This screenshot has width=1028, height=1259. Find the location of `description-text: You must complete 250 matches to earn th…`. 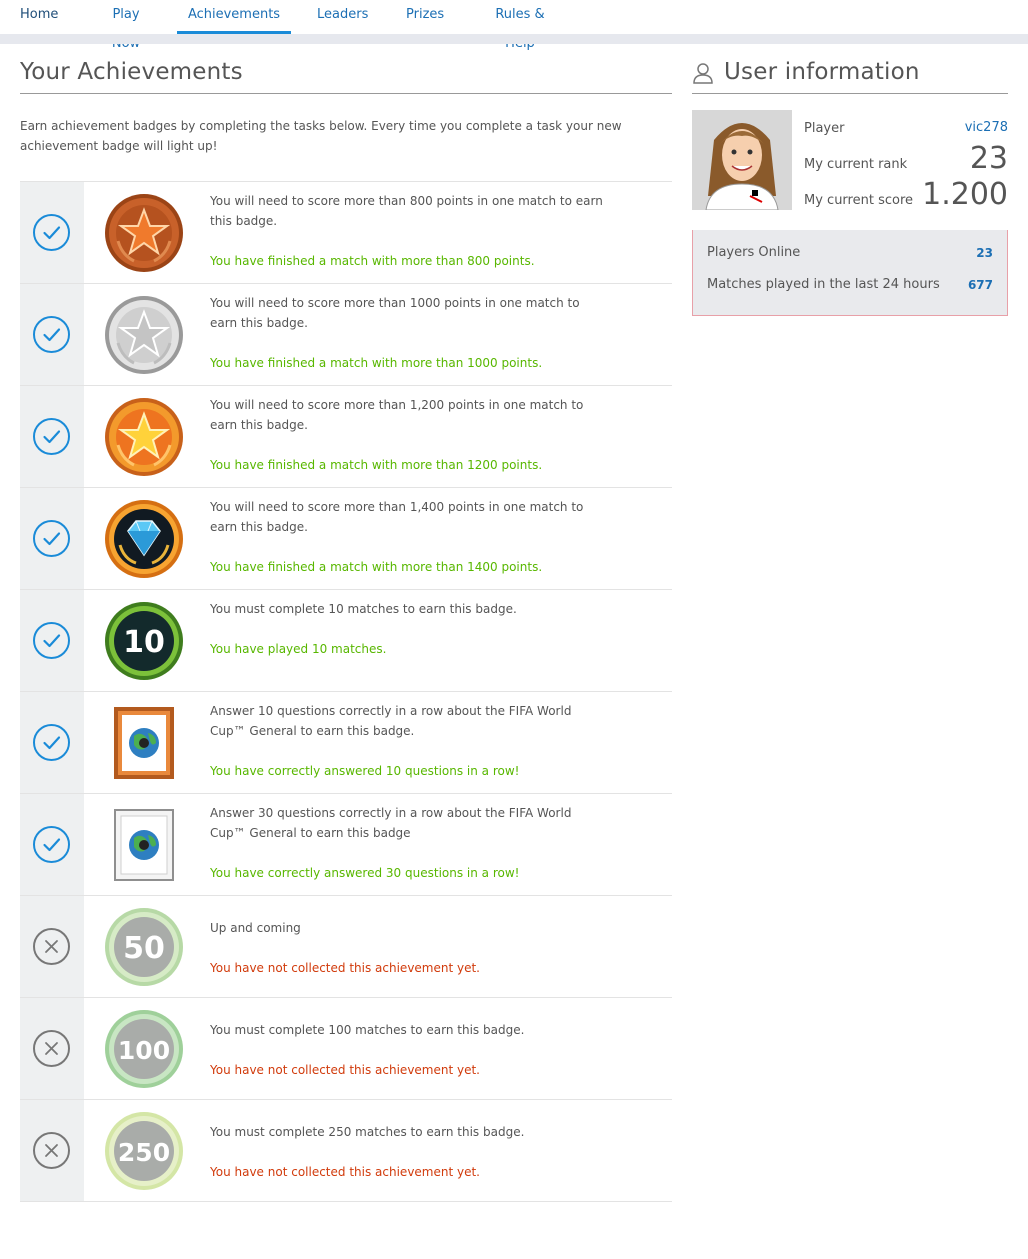

description-text: You must complete 250 matches to earn th… is located at coordinates (367, 1132).